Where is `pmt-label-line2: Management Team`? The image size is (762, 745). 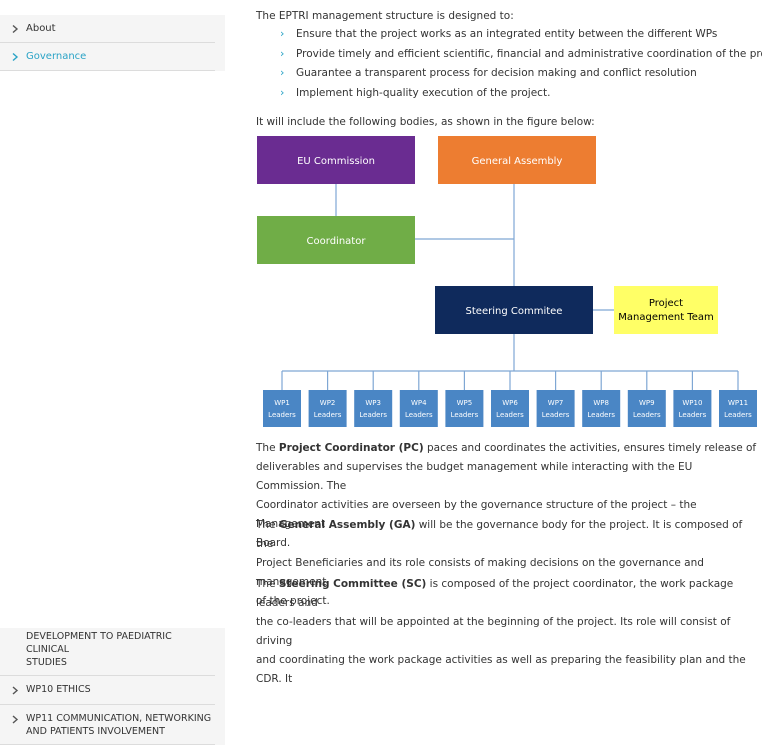
pmt-label-line2: Management Team is located at coordinates (665, 317).